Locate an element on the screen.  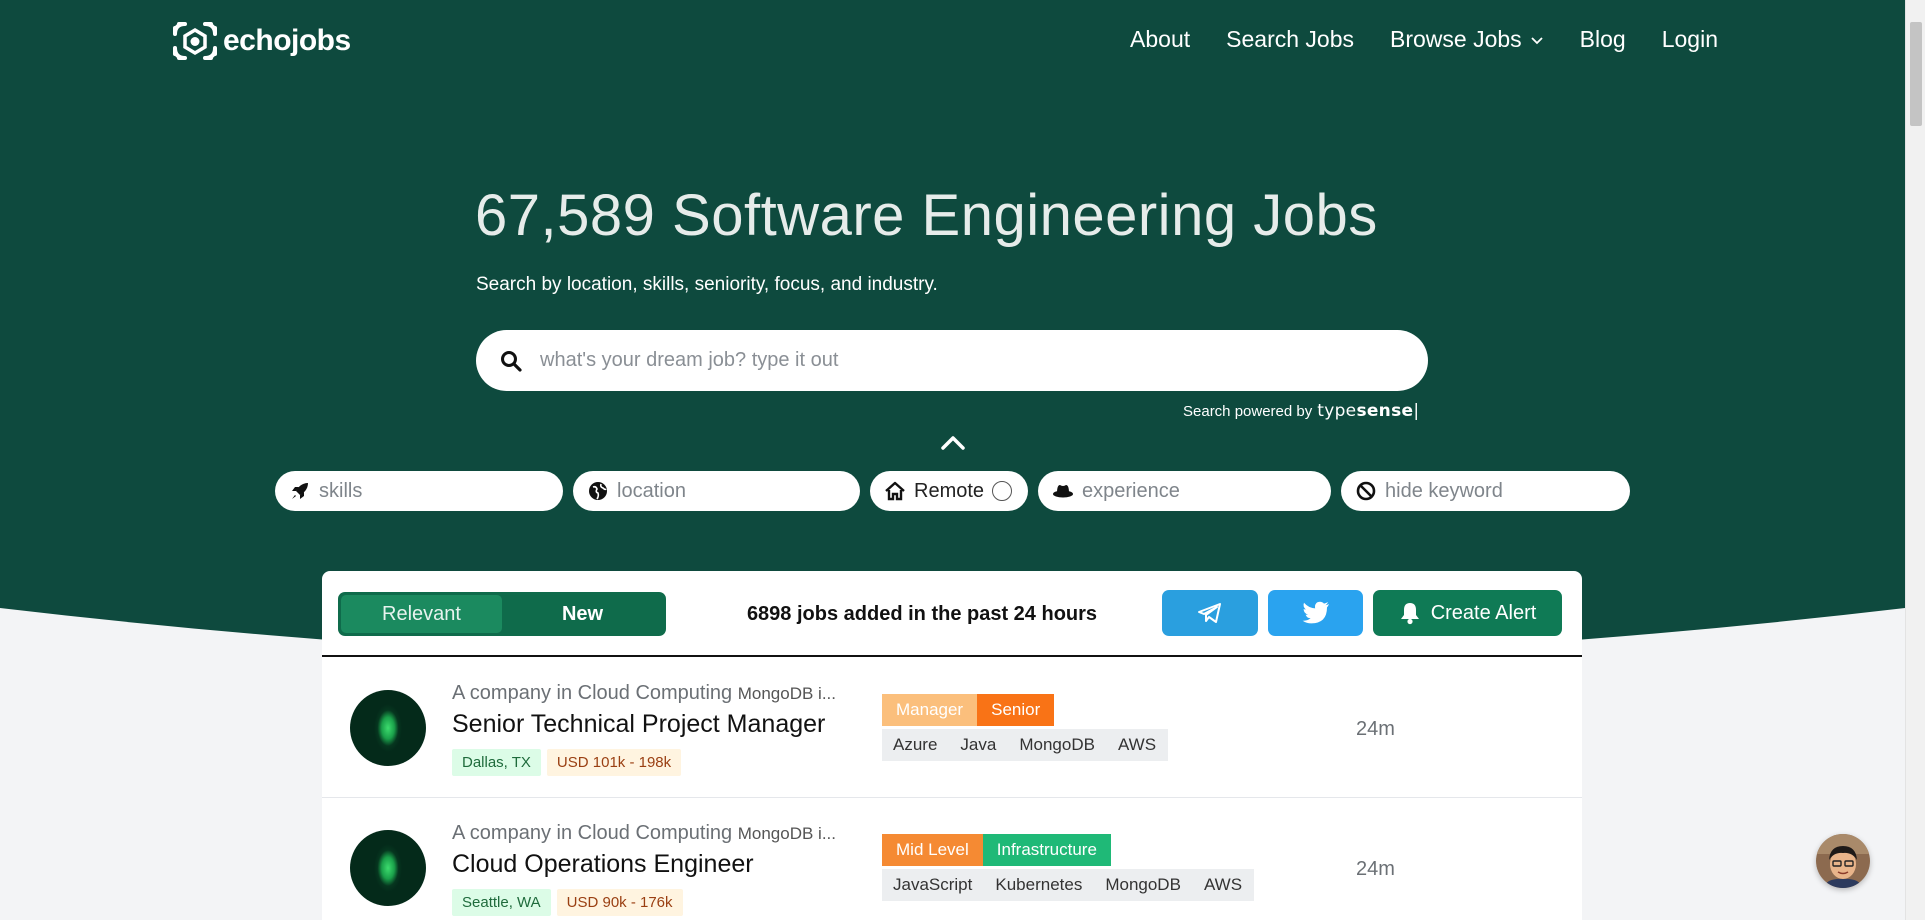
bell-icon is located at coordinates (1409, 614).